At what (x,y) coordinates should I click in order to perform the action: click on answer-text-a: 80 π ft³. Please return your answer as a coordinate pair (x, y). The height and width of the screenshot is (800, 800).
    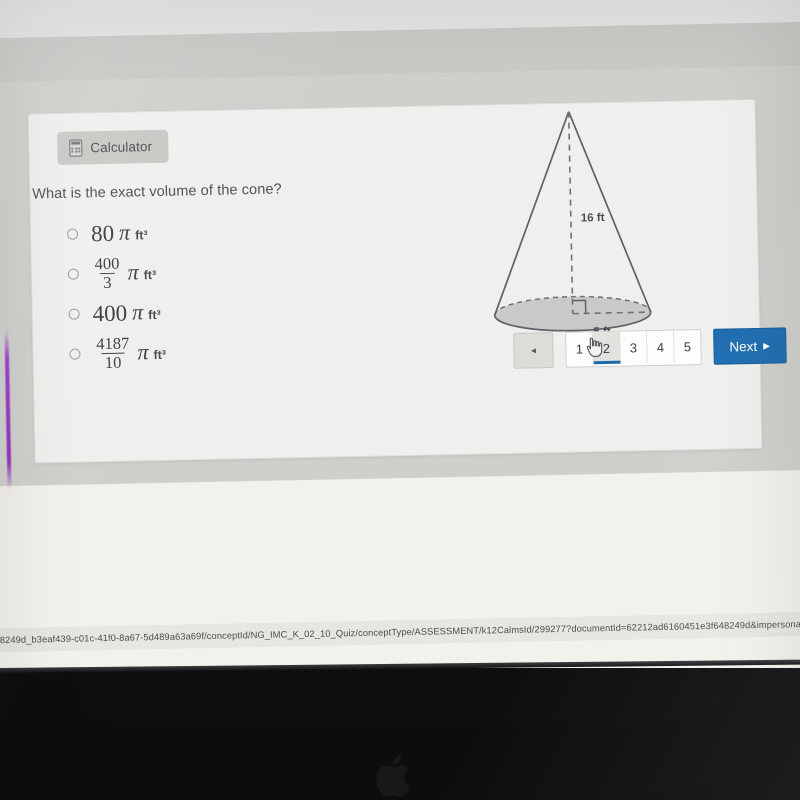
    Looking at the image, I should click on (119, 232).